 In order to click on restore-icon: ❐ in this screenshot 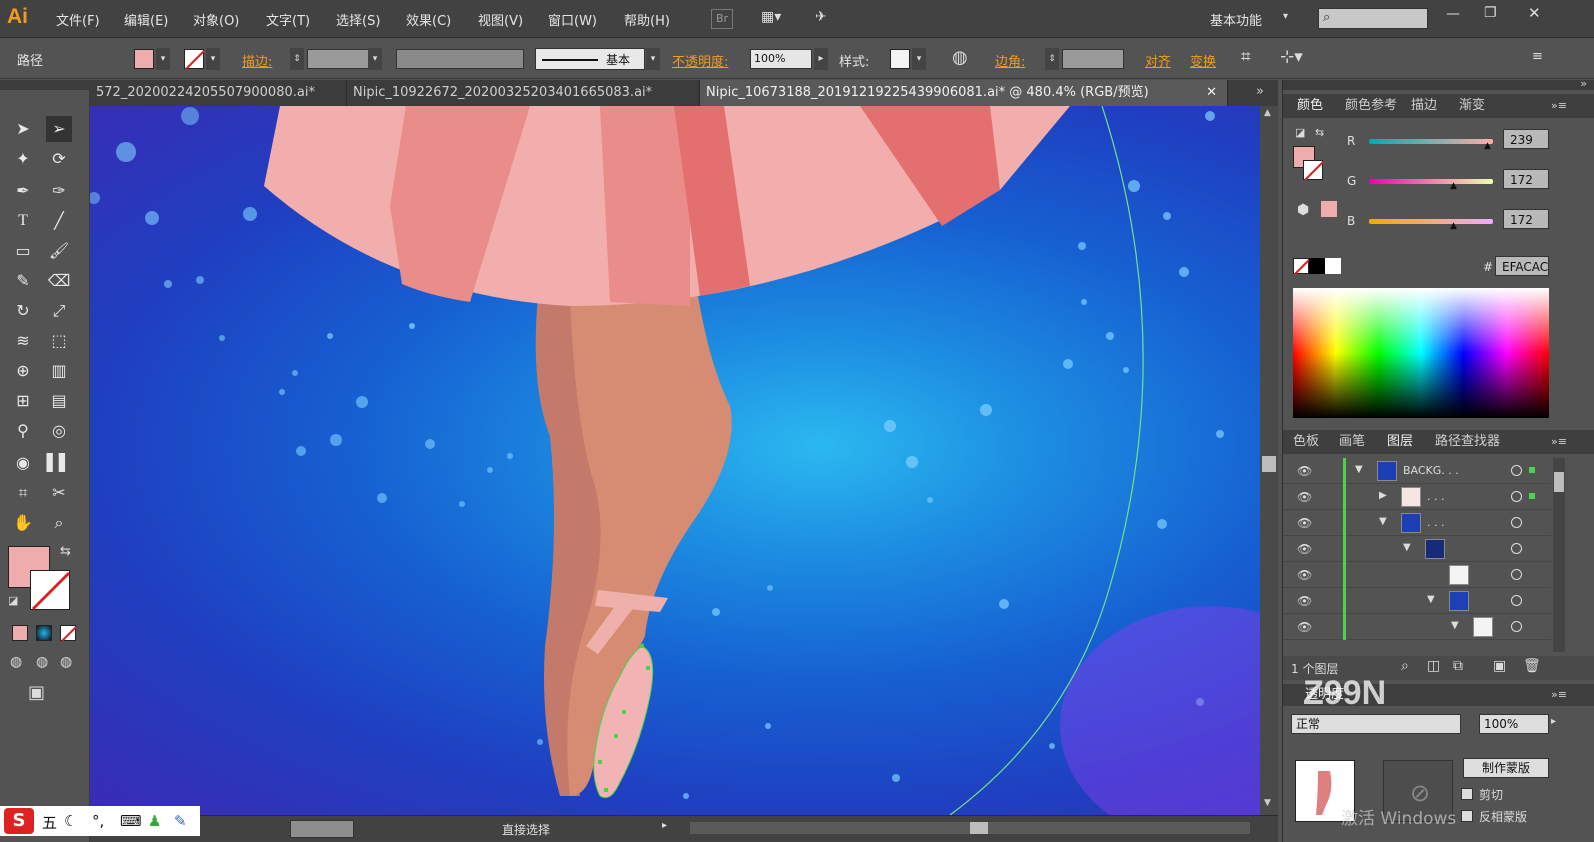, I will do `click(1490, 13)`.